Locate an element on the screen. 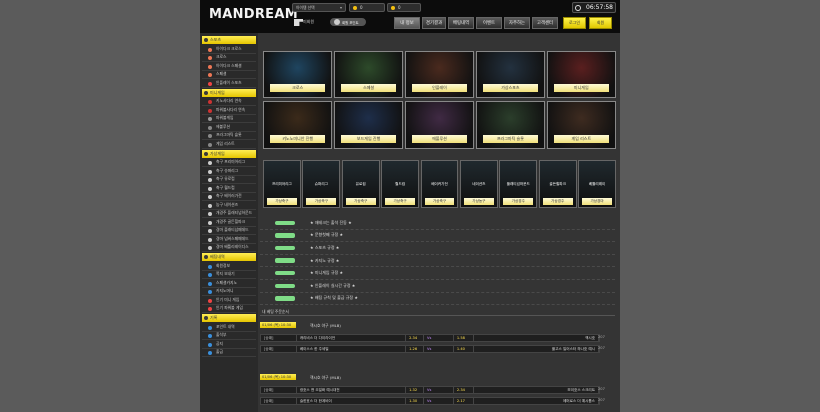  bet-row-home-odds: 2.34 is located at coordinates (415, 338).